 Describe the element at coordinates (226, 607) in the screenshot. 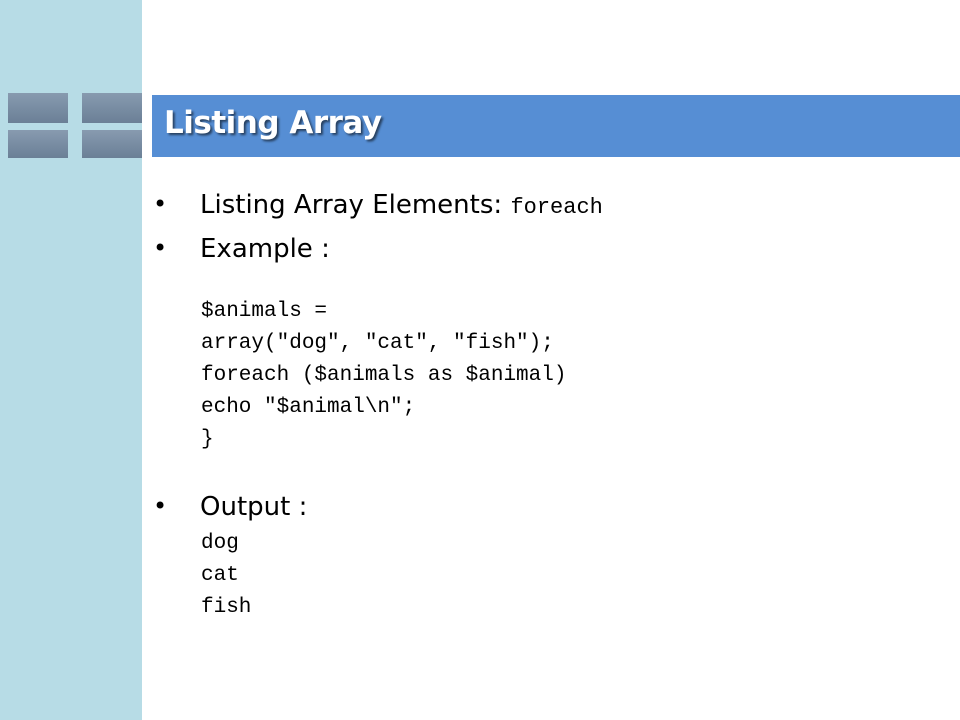

I see `output-line: fish` at that location.